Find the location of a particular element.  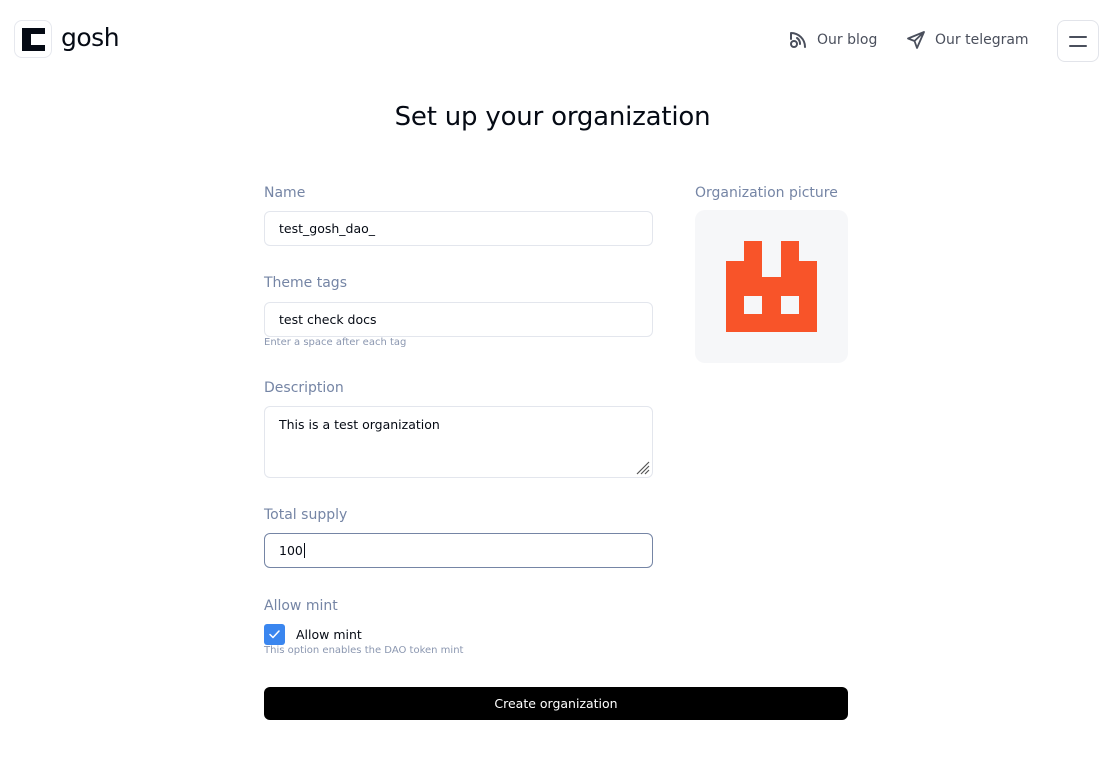

tags-label: Theme tags is located at coordinates (305, 283).